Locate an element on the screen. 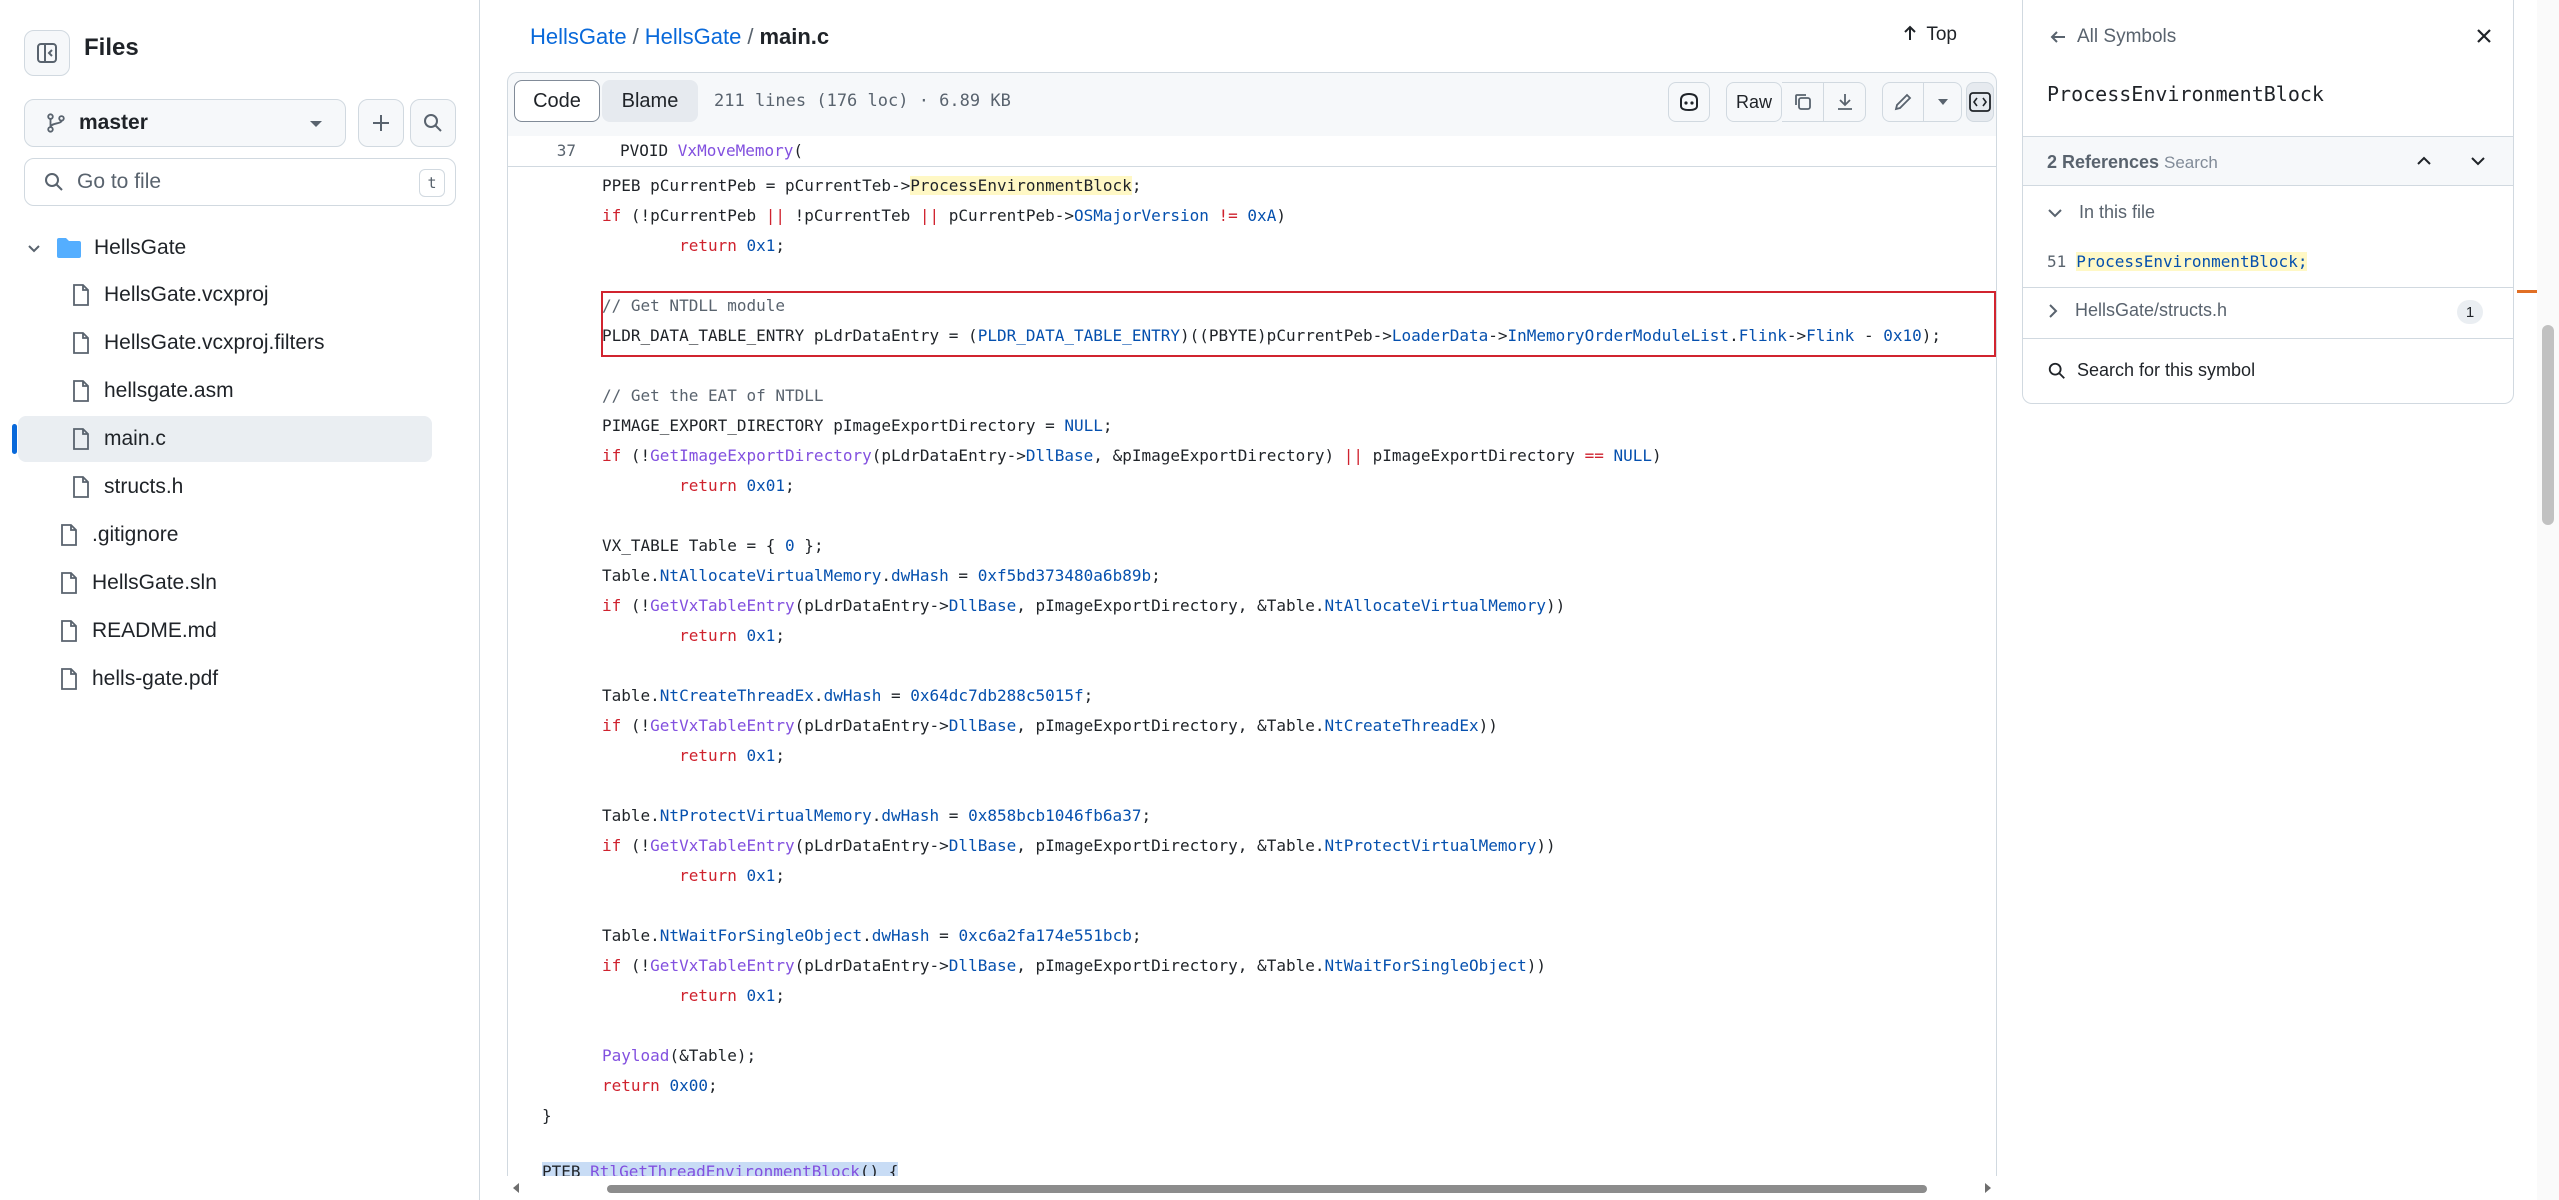  add-file-button is located at coordinates (381, 123).